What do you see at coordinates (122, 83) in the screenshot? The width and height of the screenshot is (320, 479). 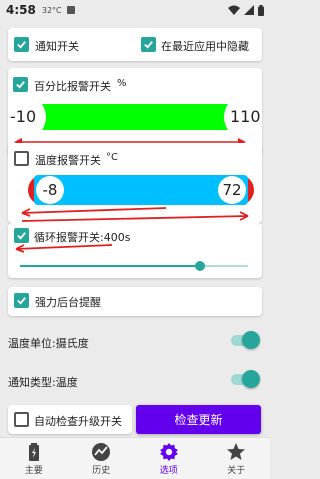 I see `percent-unit: %` at bounding box center [122, 83].